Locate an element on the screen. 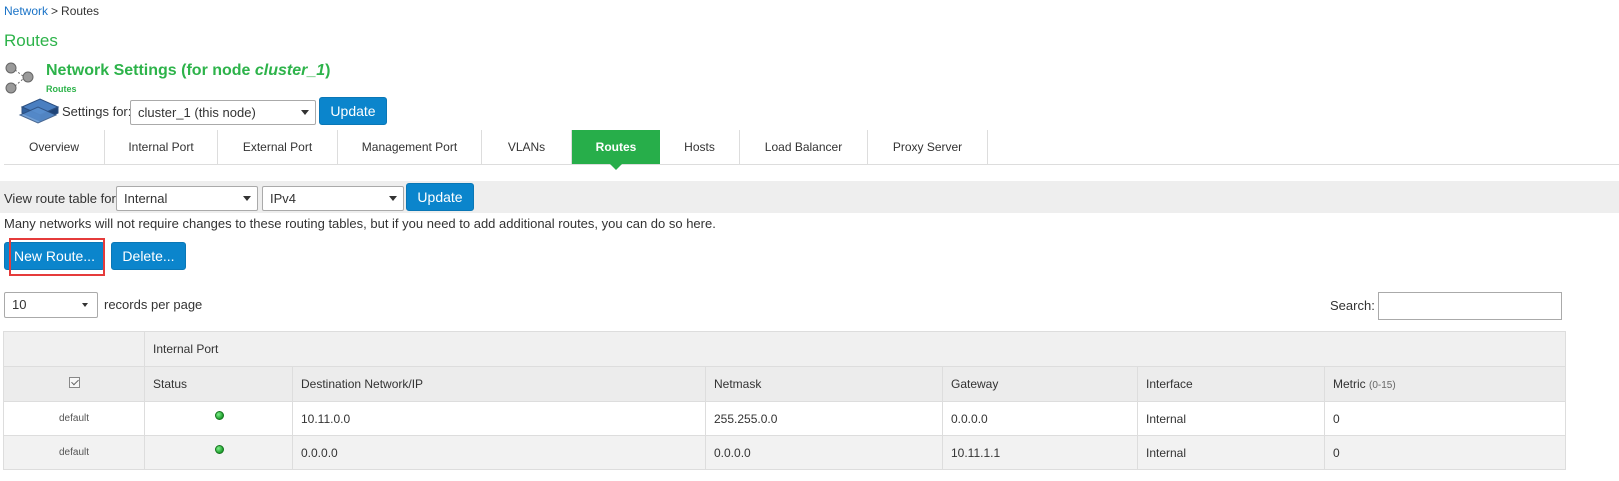 This screenshot has height=481, width=1619. select-all-column is located at coordinates (74, 384).